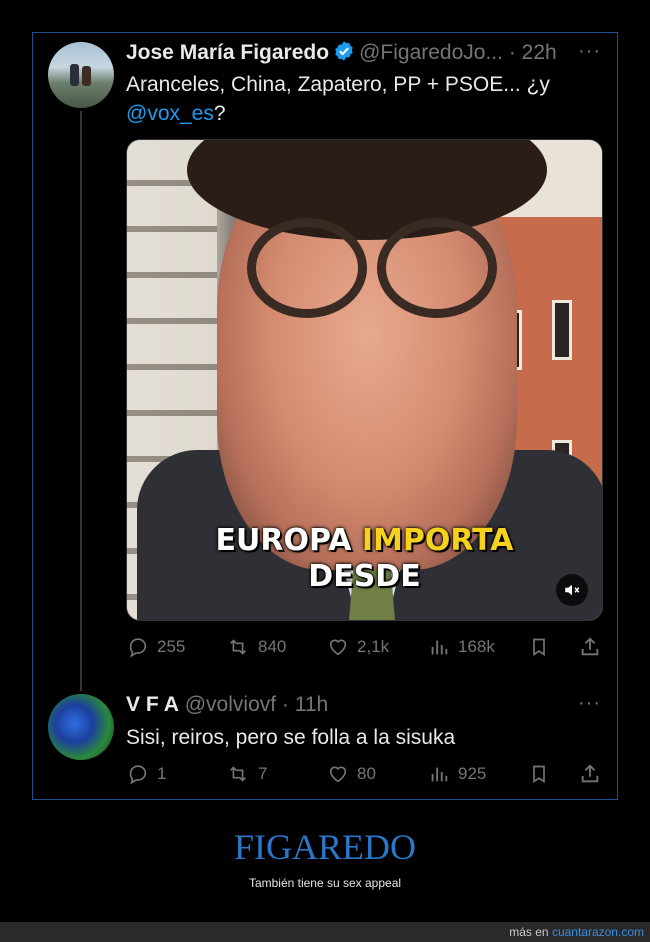 The height and width of the screenshot is (942, 650). What do you see at coordinates (81, 727) in the screenshot?
I see `reply-author-avatar` at bounding box center [81, 727].